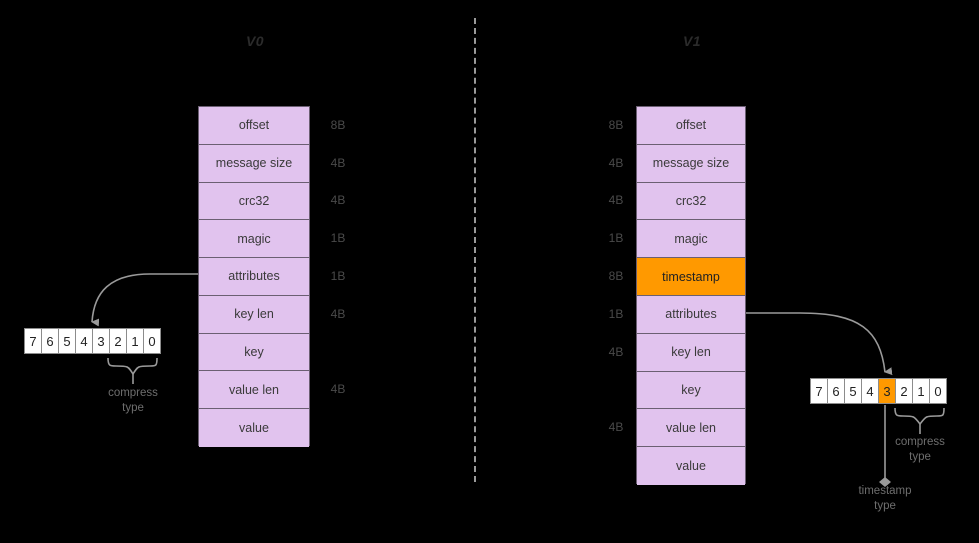  What do you see at coordinates (692, 41) in the screenshot?
I see `panel-title-v1: V1` at bounding box center [692, 41].